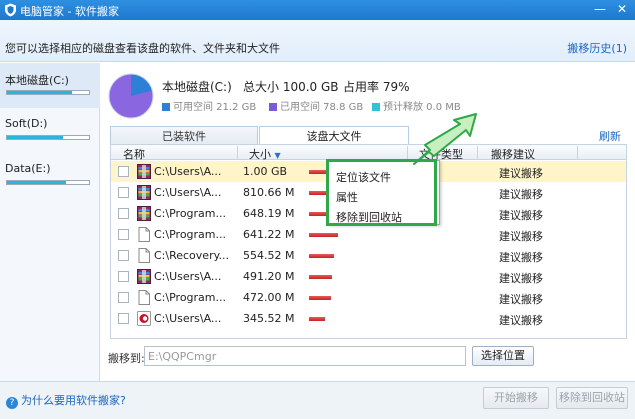  What do you see at coordinates (600, 10) in the screenshot?
I see `minimize-button: —` at bounding box center [600, 10].